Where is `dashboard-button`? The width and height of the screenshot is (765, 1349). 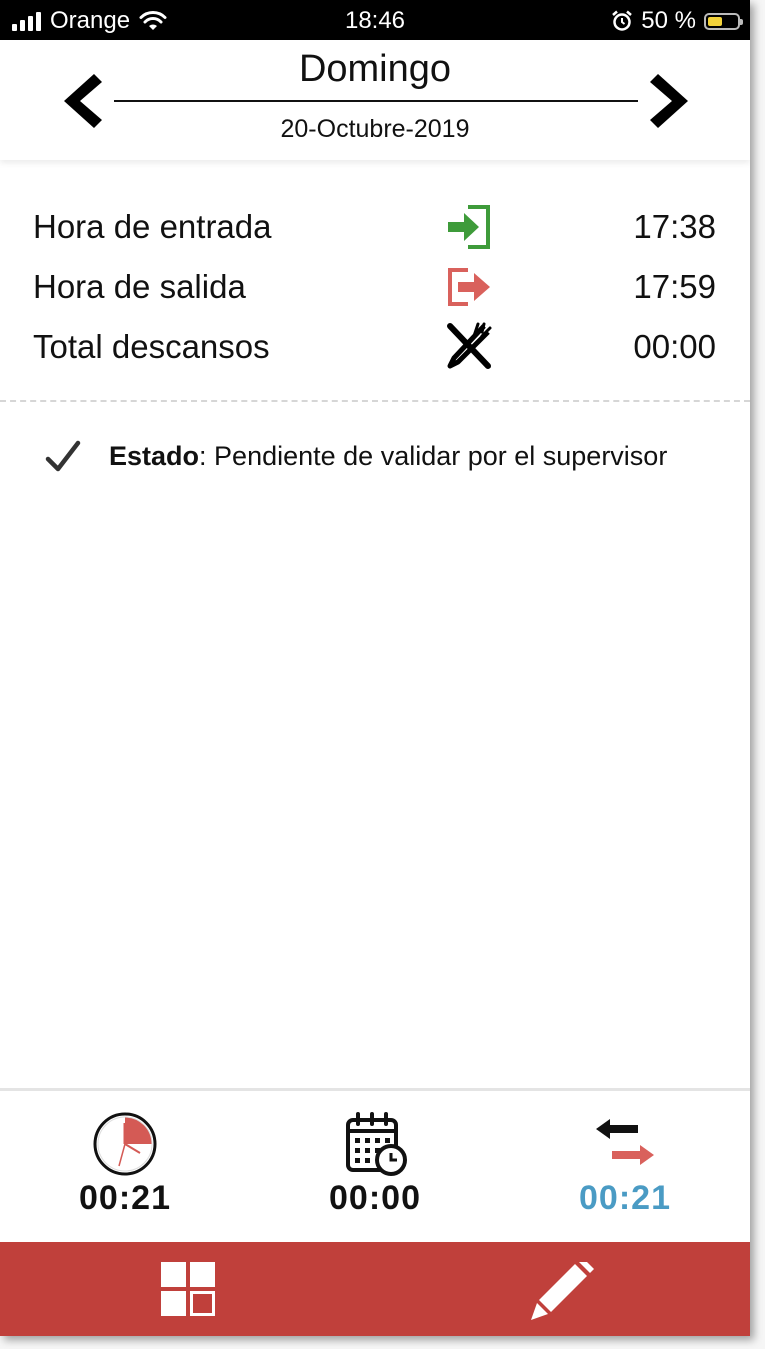
dashboard-button is located at coordinates (187, 1289).